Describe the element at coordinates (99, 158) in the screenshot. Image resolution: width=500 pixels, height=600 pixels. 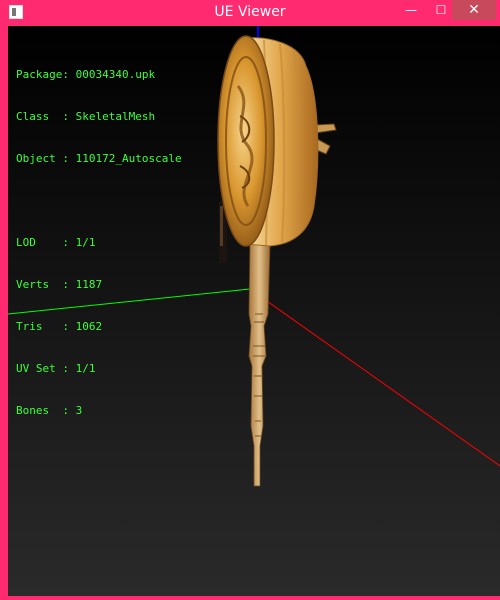
I see `info-object: Object : 110172_Autoscale` at that location.